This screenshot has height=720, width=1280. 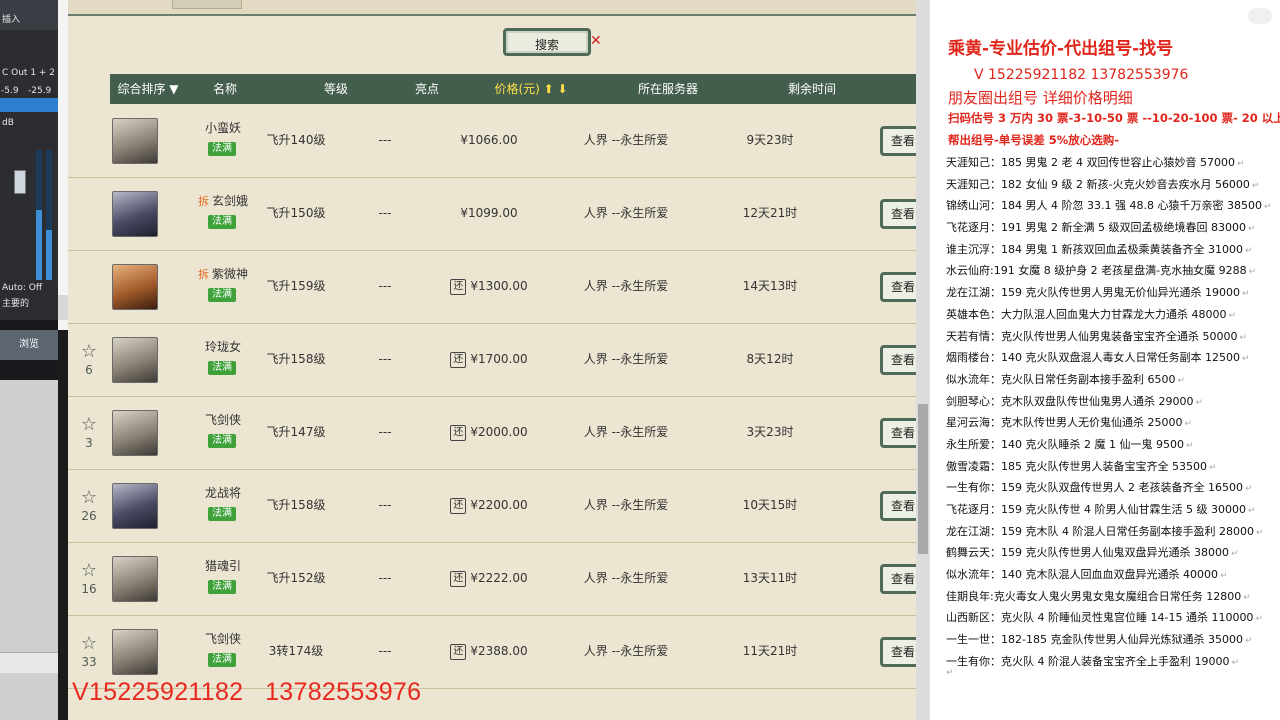 I want to click on level-cell: 飞升159级, so click(x=296, y=286).